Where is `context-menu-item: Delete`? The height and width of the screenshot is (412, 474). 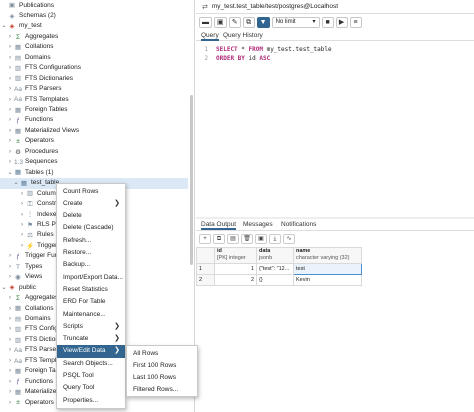 context-menu-item: Delete is located at coordinates (91, 216).